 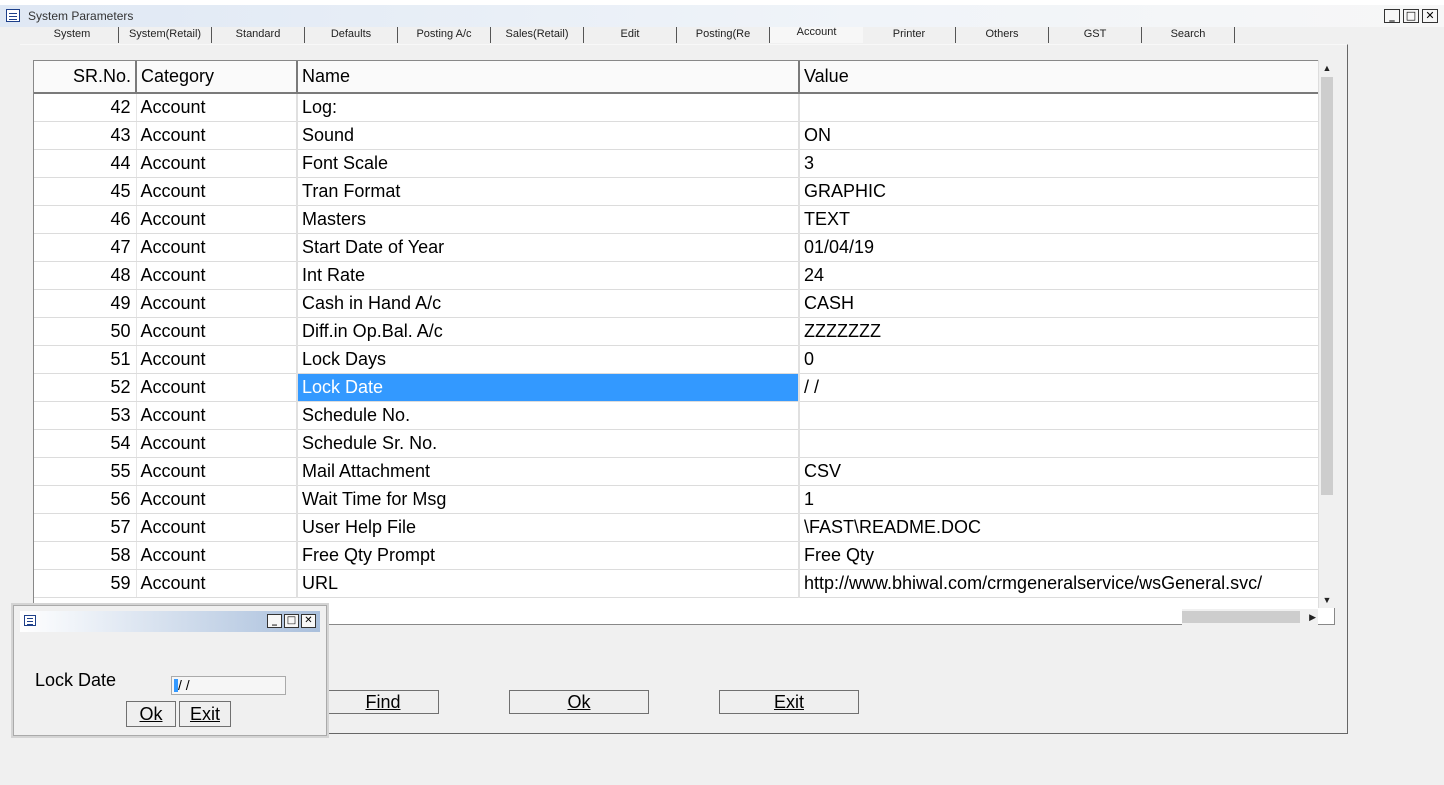 What do you see at coordinates (1059, 77) in the screenshot?
I see `column-header-value: Value` at bounding box center [1059, 77].